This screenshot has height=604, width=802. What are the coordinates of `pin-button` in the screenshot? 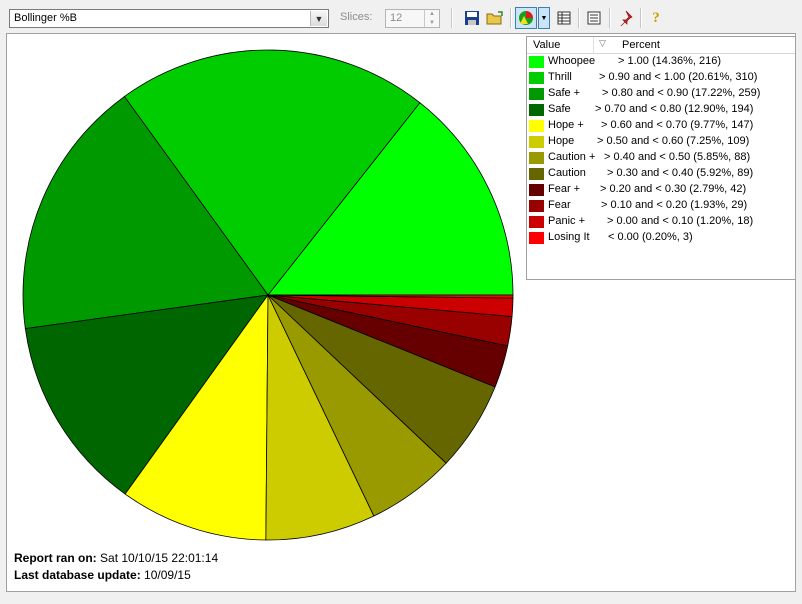 It's located at (625, 18).